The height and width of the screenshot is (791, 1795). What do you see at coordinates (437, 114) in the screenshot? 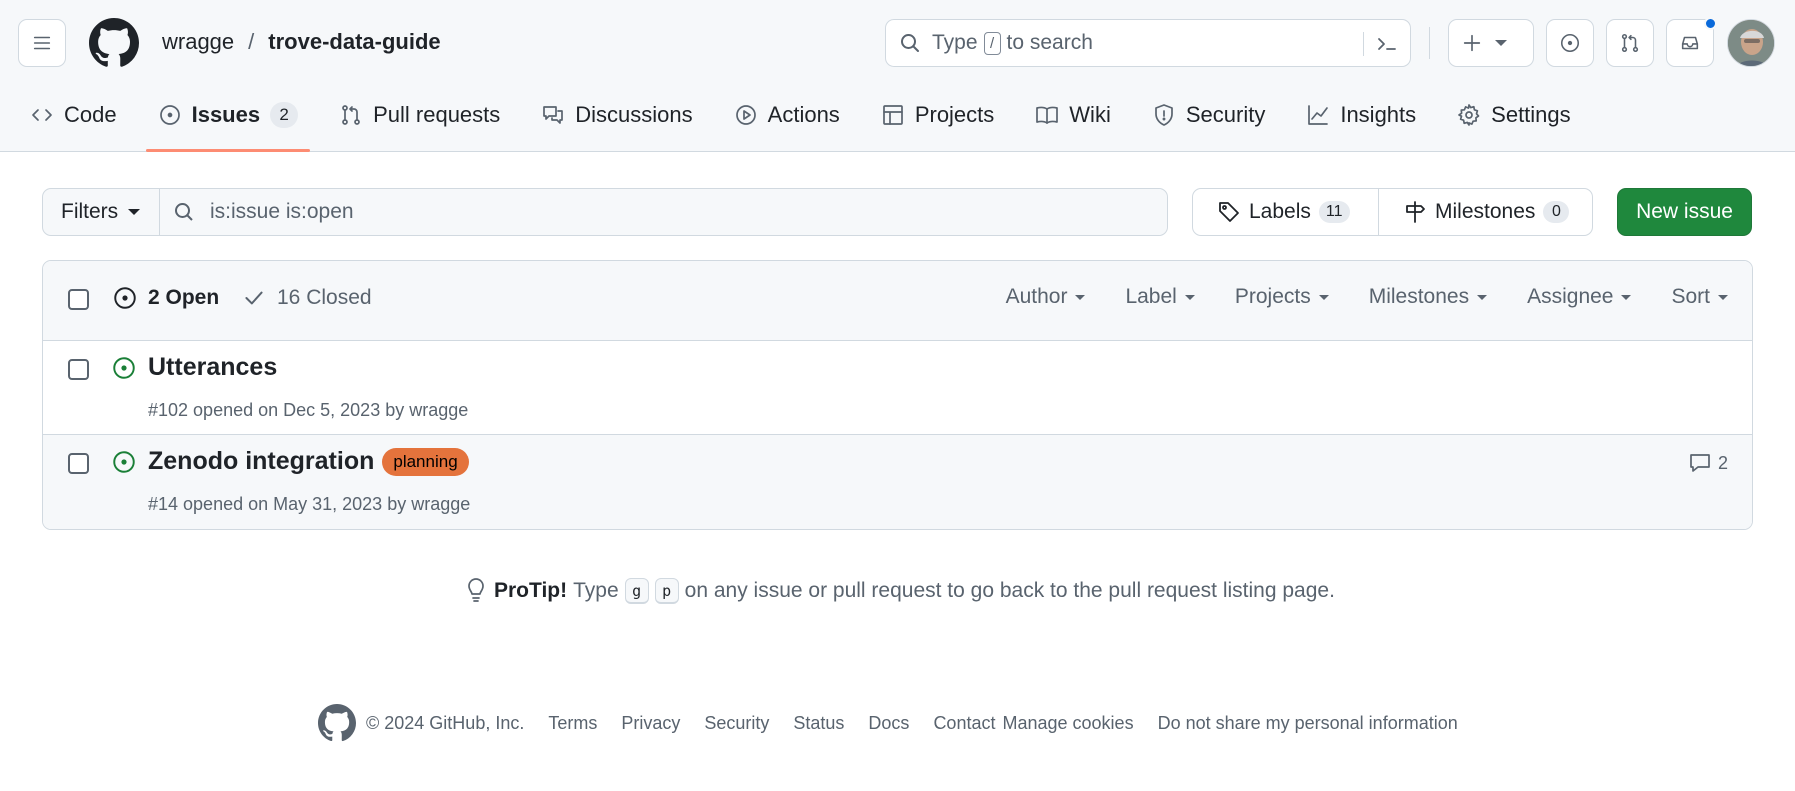
I see `tab-pull-requests-label: Pull requests` at bounding box center [437, 114].